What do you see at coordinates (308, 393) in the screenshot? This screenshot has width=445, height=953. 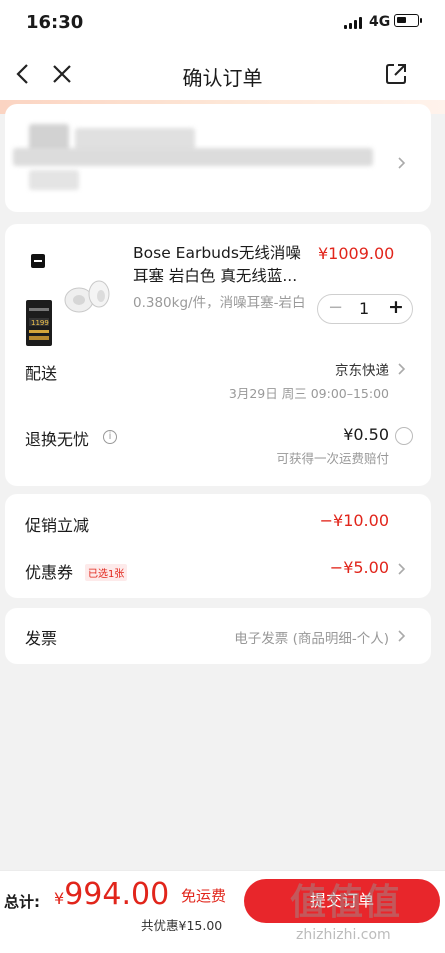 I see `delivery-time: 3月29日 周三 09:00–15:00` at bounding box center [308, 393].